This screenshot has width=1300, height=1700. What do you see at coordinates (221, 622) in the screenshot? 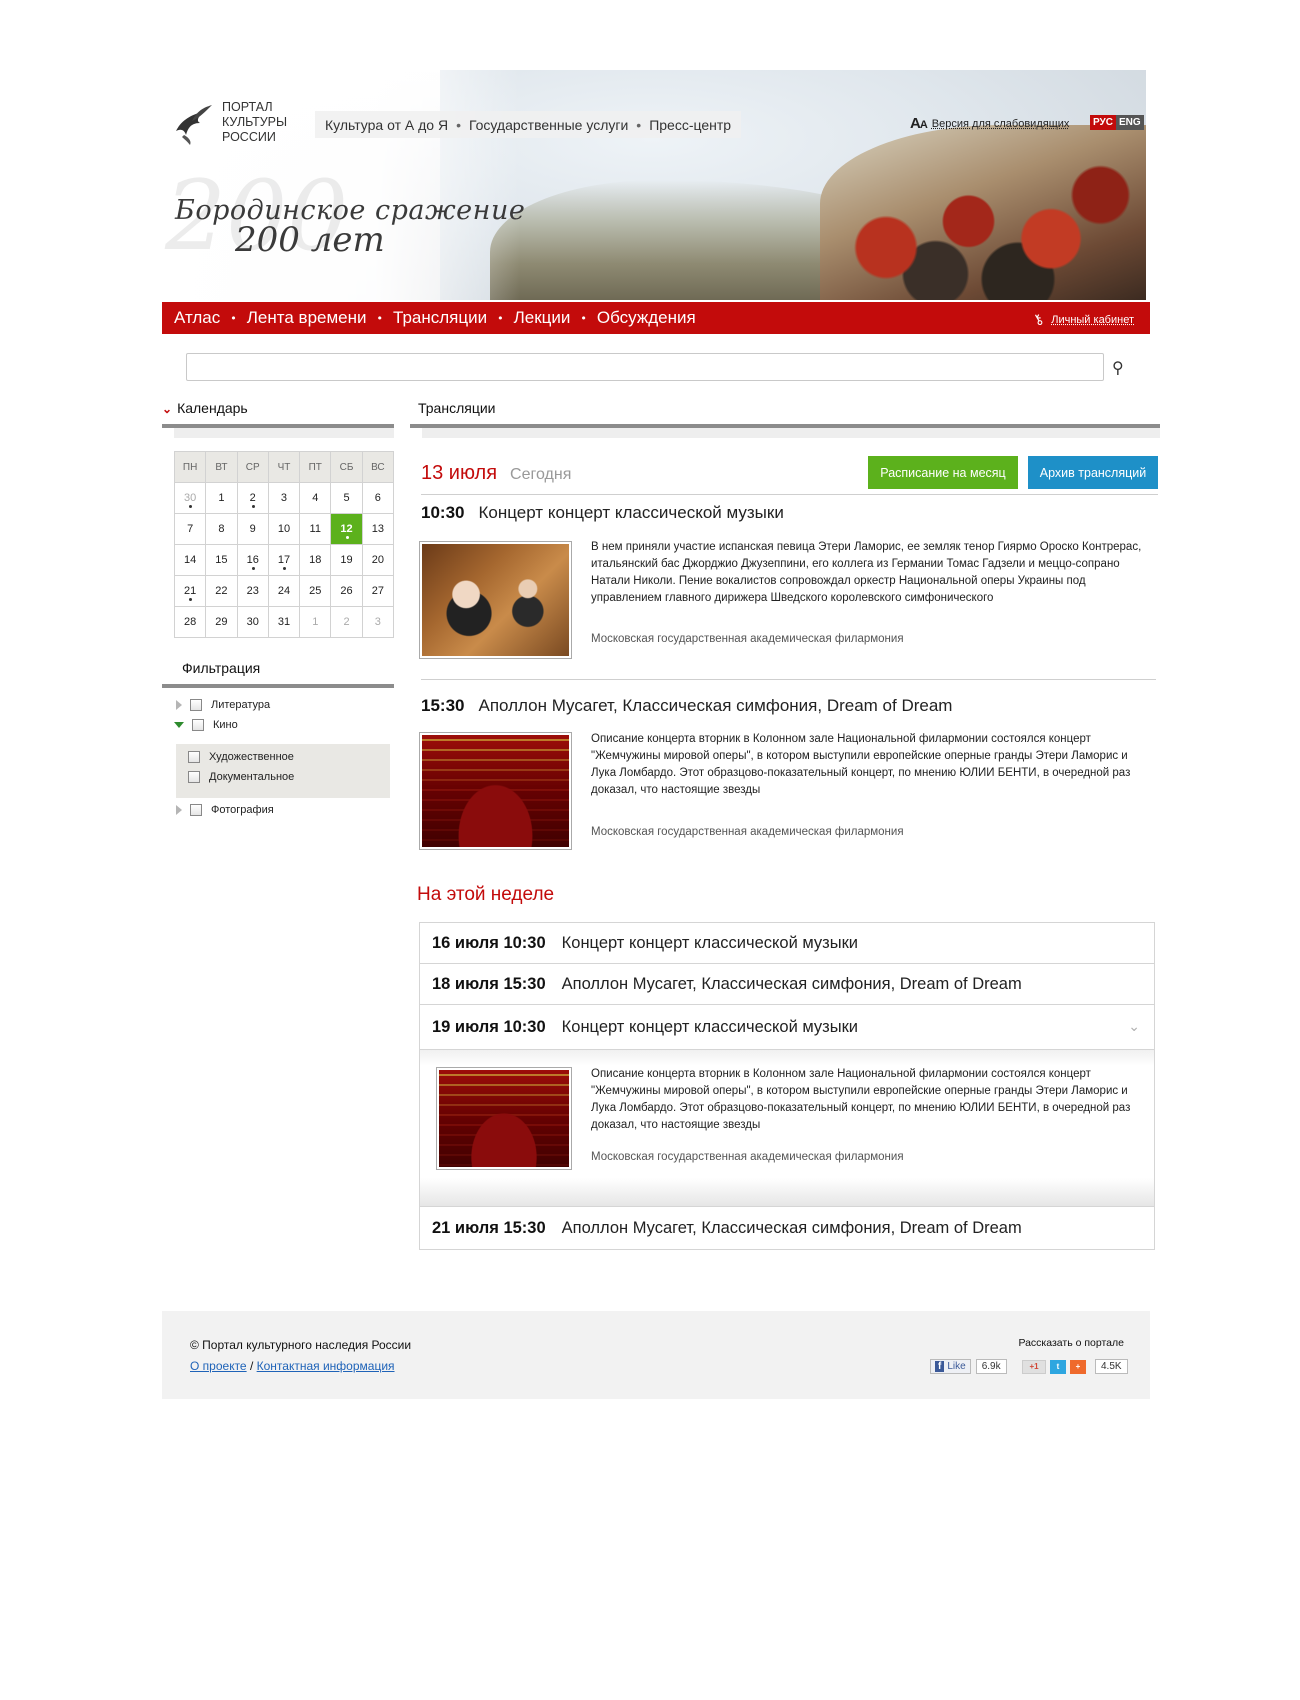
I see `calendar-day: 29` at bounding box center [221, 622].